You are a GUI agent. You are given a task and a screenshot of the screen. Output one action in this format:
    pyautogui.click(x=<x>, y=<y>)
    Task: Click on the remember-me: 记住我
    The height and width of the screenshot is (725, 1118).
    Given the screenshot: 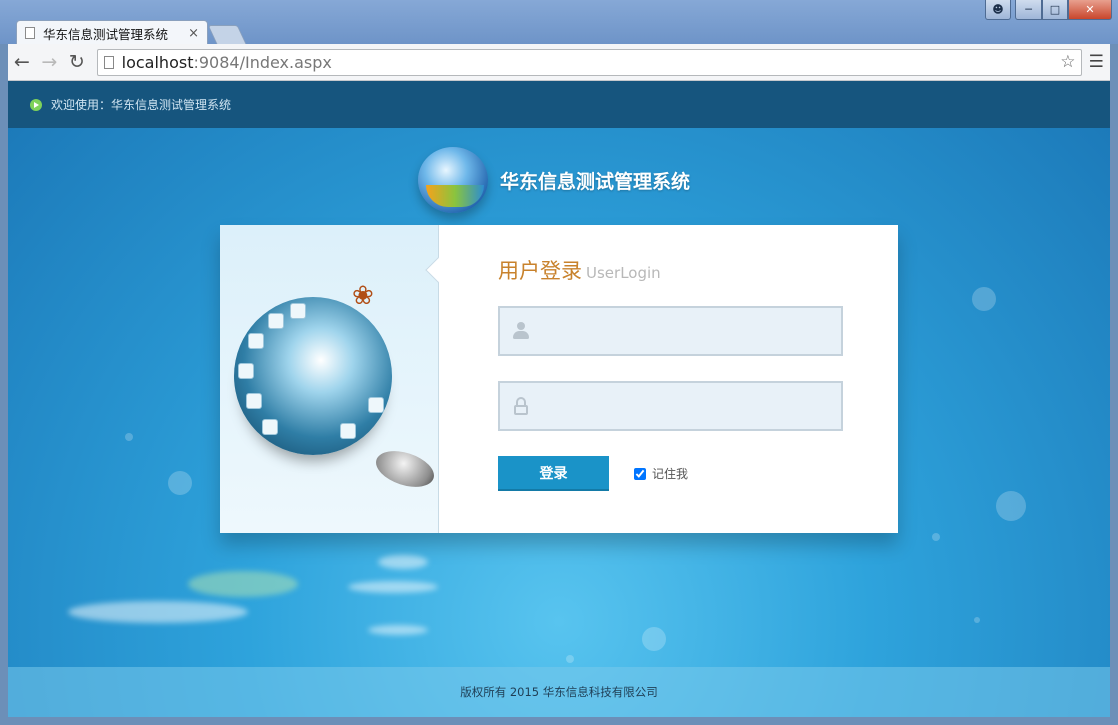 What is the action you would take?
    pyautogui.click(x=661, y=473)
    